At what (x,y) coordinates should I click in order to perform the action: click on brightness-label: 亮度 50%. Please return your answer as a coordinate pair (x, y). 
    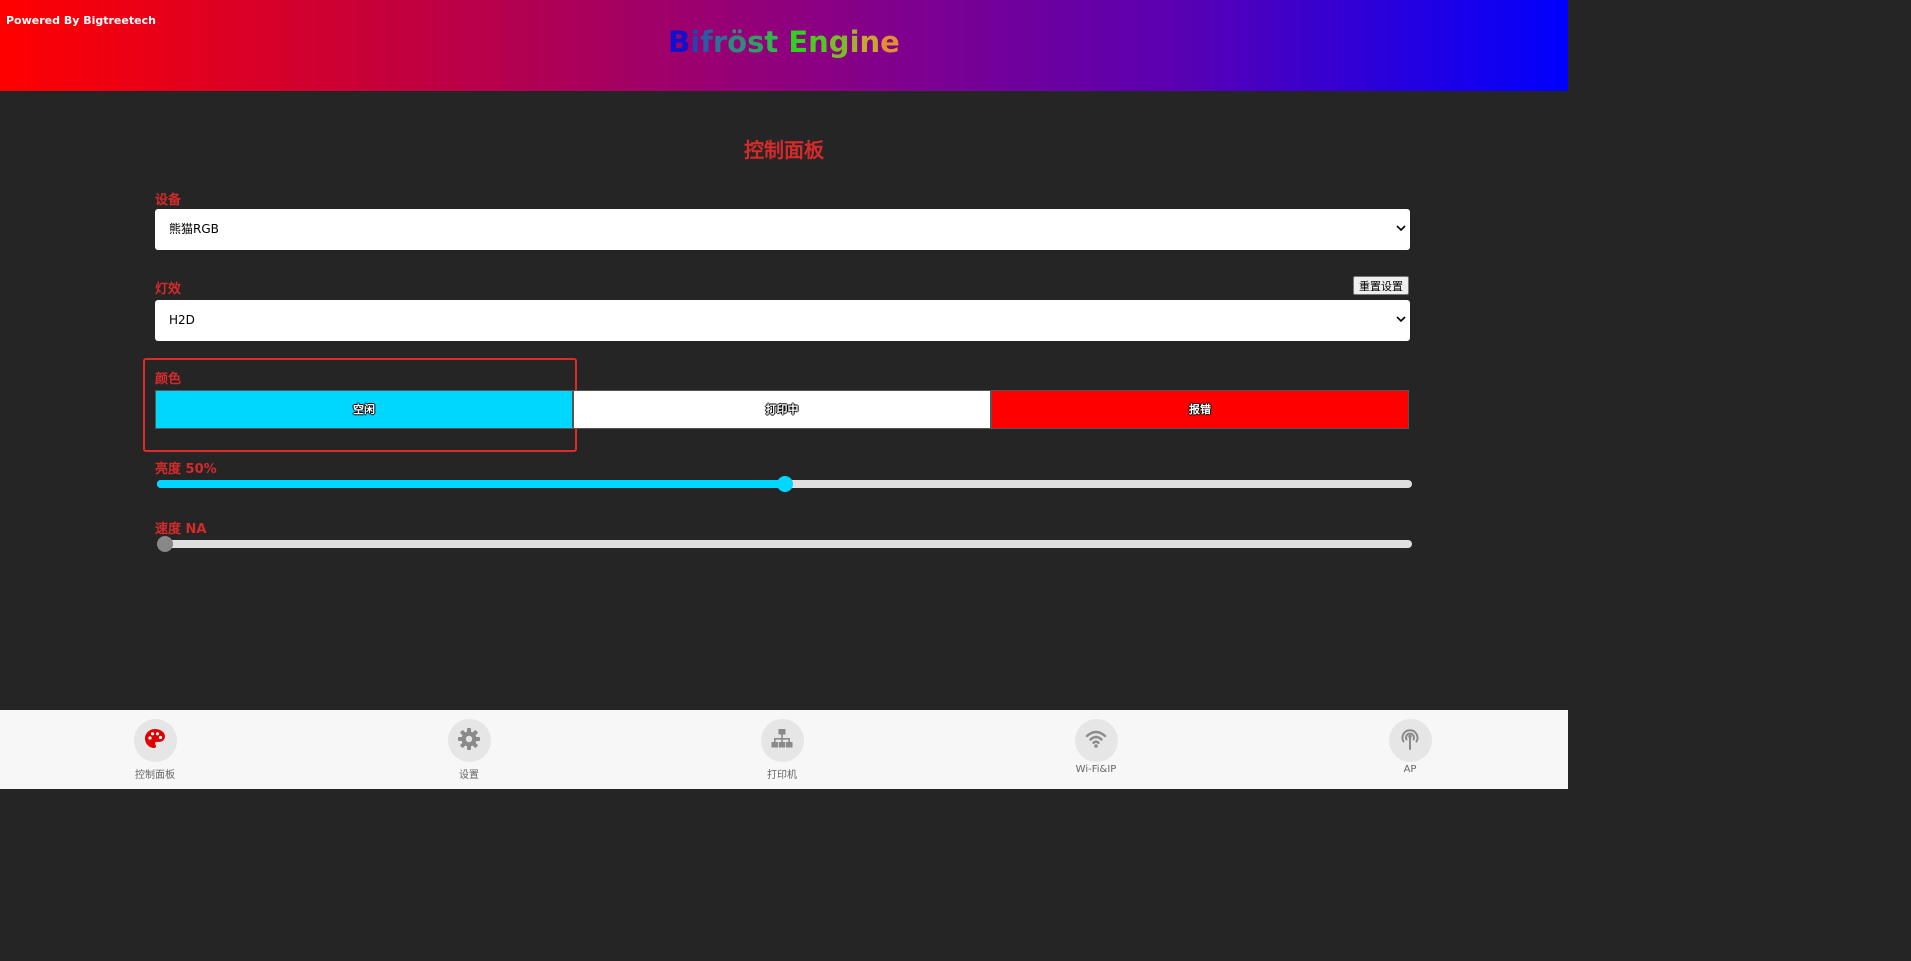
    Looking at the image, I should click on (186, 469).